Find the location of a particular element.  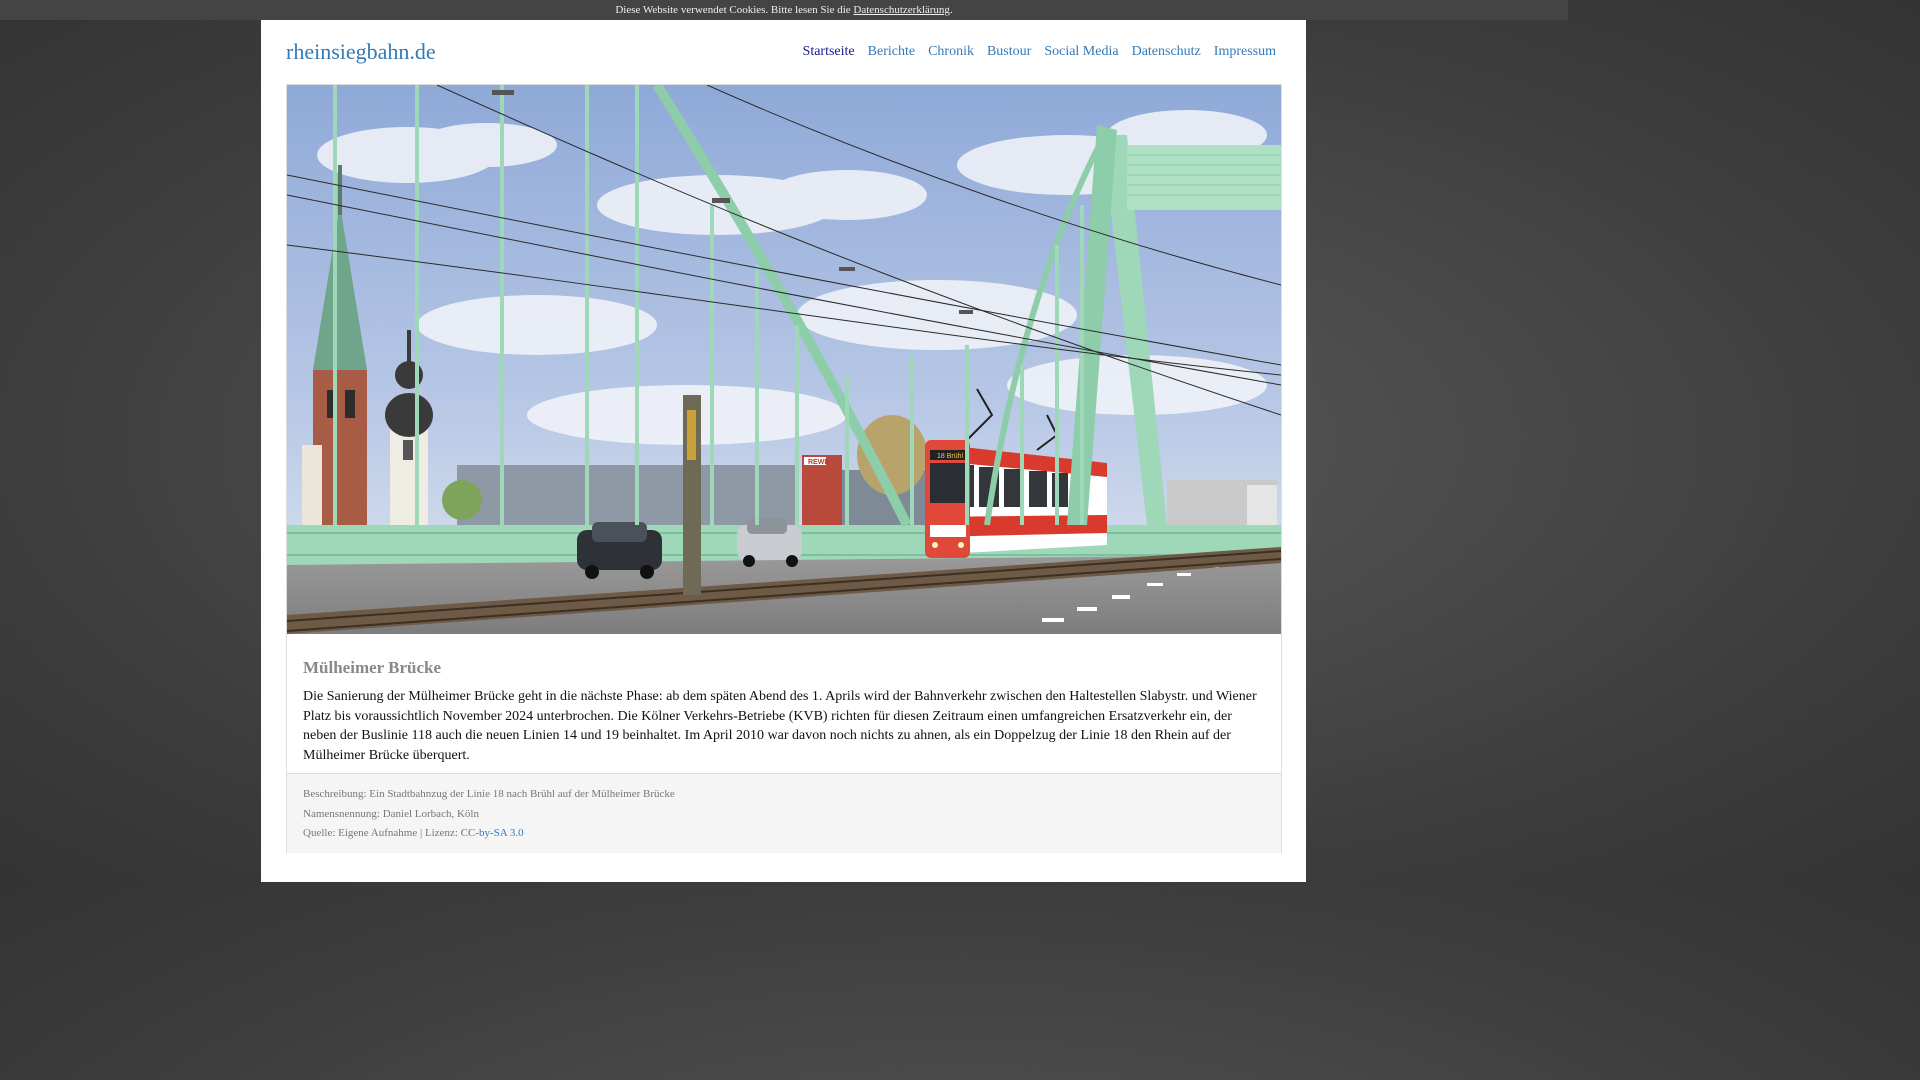

nav-item-datenschutz: Datenschutz is located at coordinates (1166, 52).